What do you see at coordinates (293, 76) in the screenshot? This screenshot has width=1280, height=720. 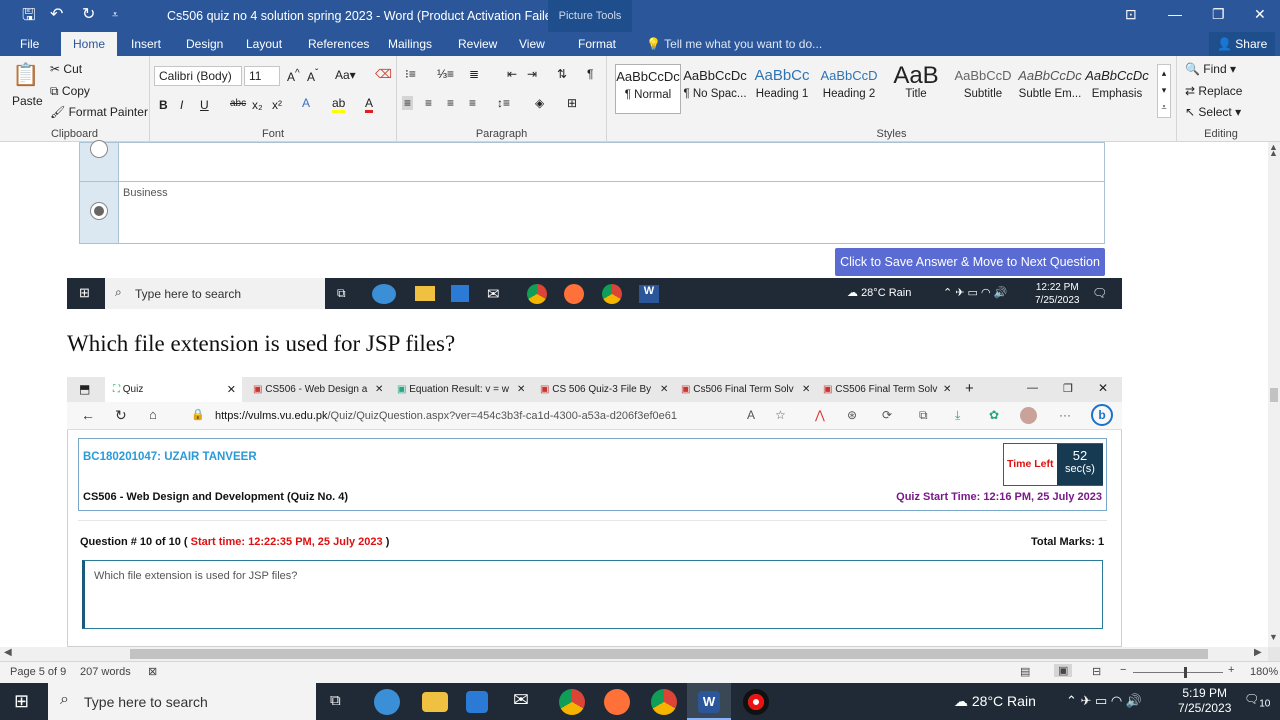 I see `grow-font-icon: A^` at bounding box center [293, 76].